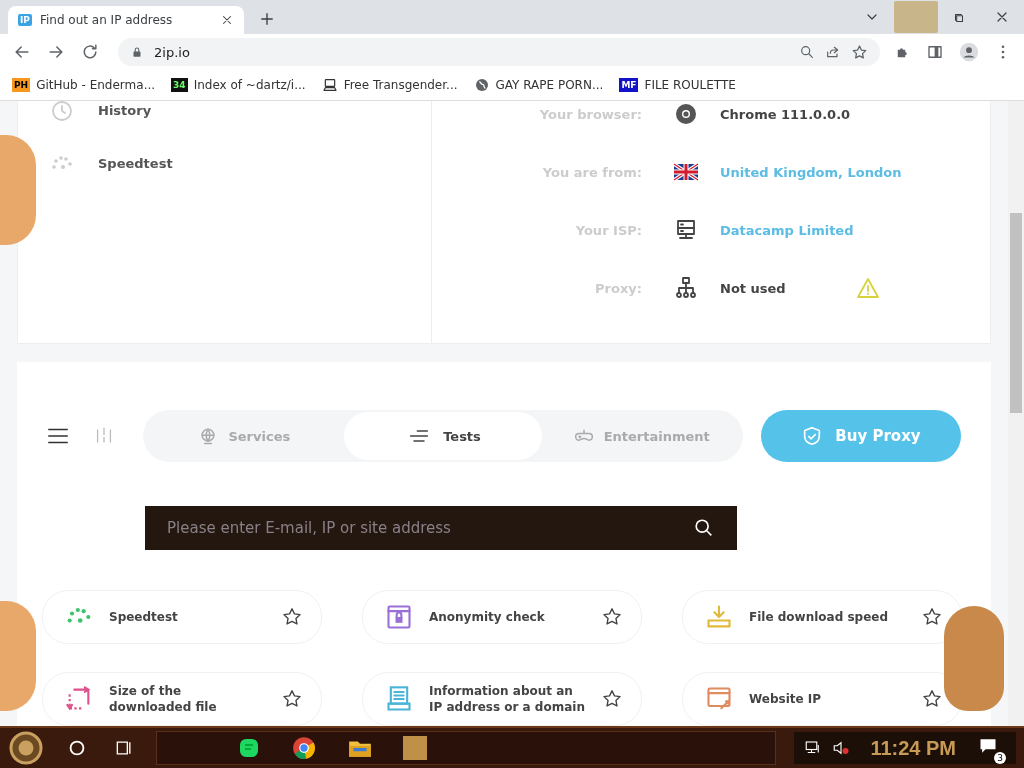 This screenshot has height=768, width=1024. Describe the element at coordinates (1000, 758) in the screenshot. I see `notification-count: 3` at that location.